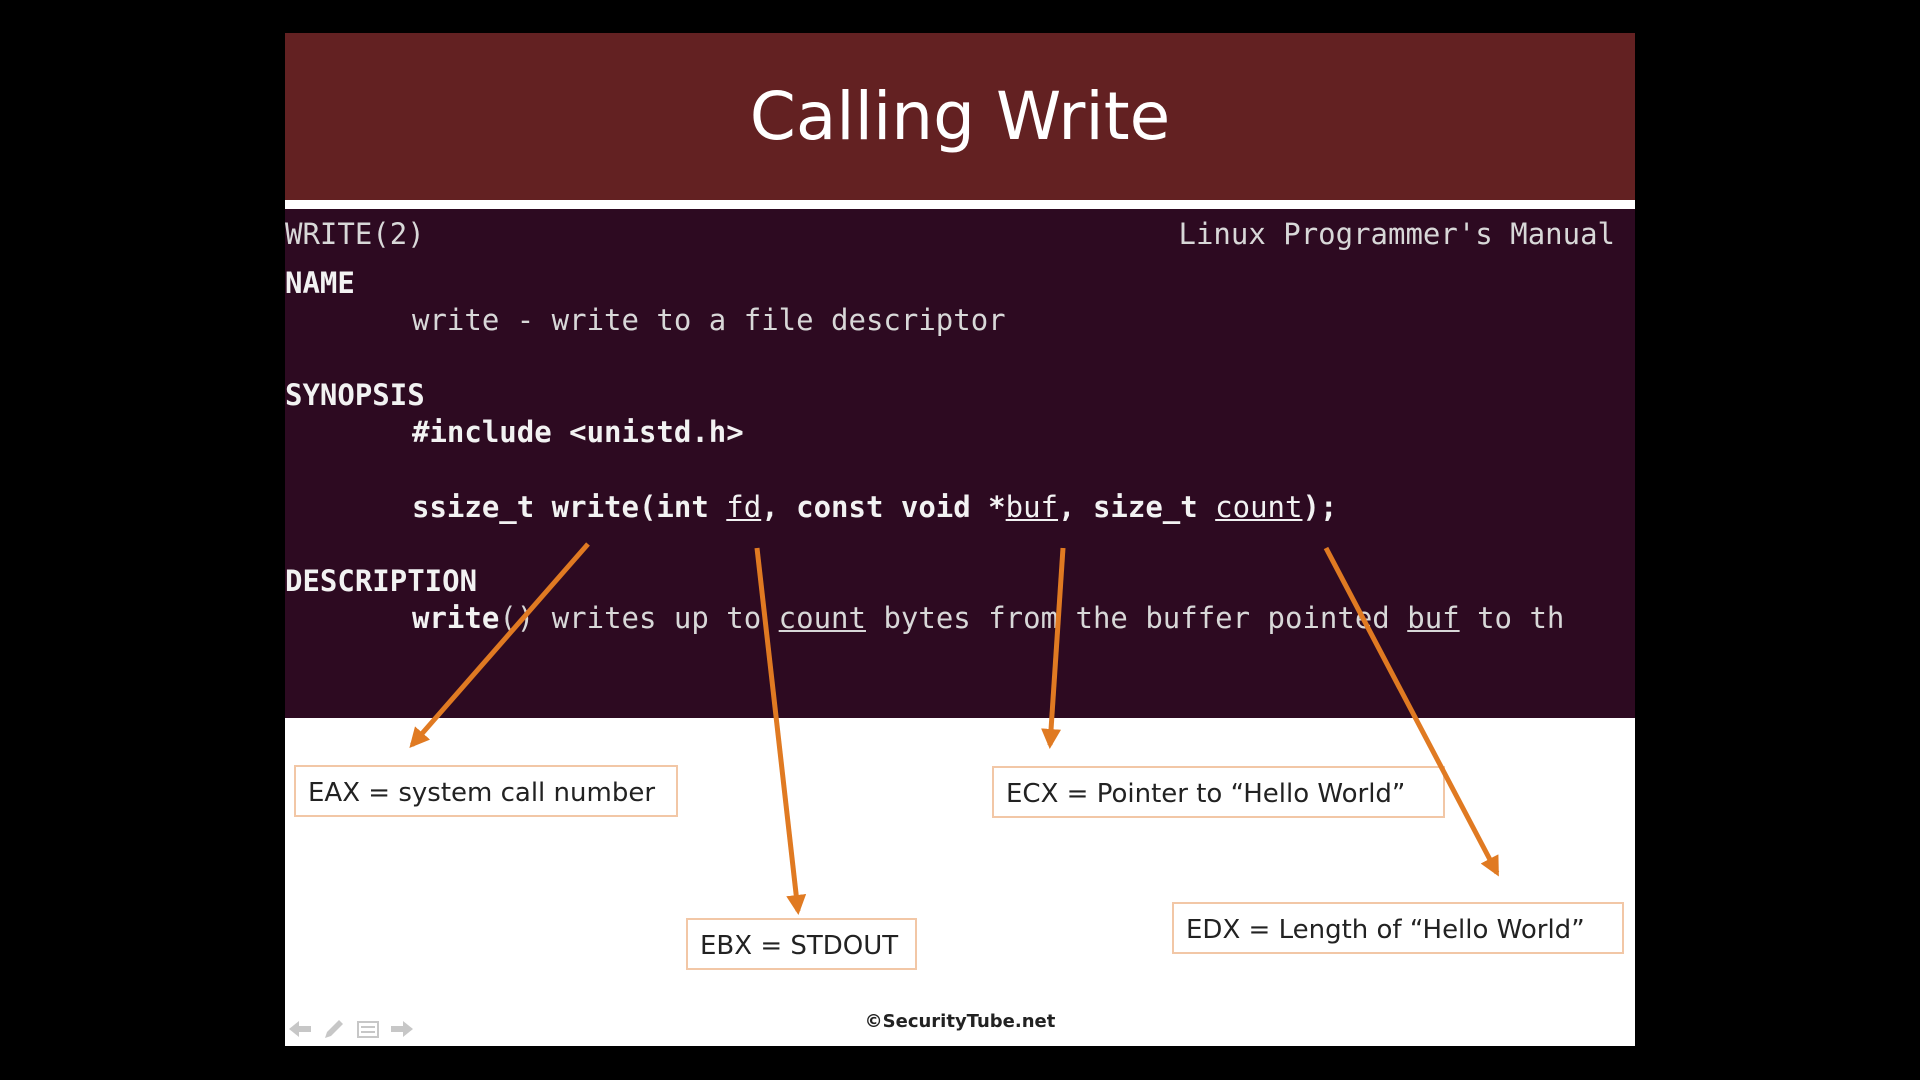 The height and width of the screenshot is (1080, 1920). I want to click on edx-box: EDX = Length of “Hello World”, so click(1398, 928).